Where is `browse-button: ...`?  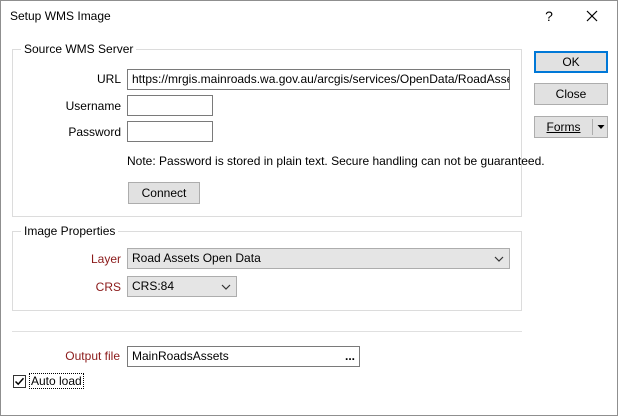 browse-button: ... is located at coordinates (350, 356).